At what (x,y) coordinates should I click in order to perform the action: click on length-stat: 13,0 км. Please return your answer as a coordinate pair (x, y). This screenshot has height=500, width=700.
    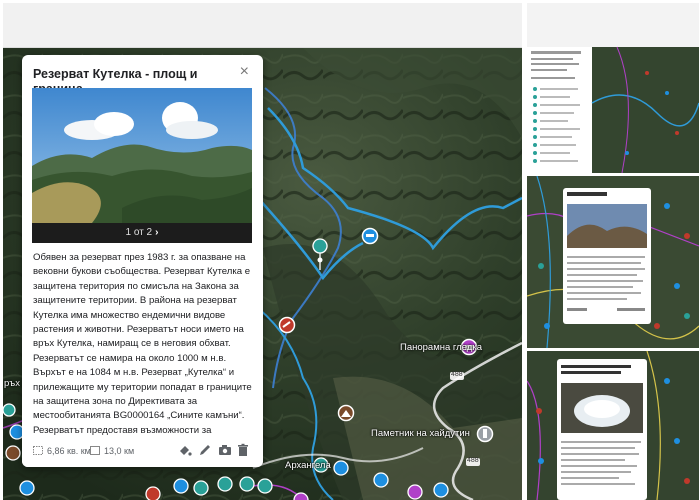
    Looking at the image, I should click on (112, 451).